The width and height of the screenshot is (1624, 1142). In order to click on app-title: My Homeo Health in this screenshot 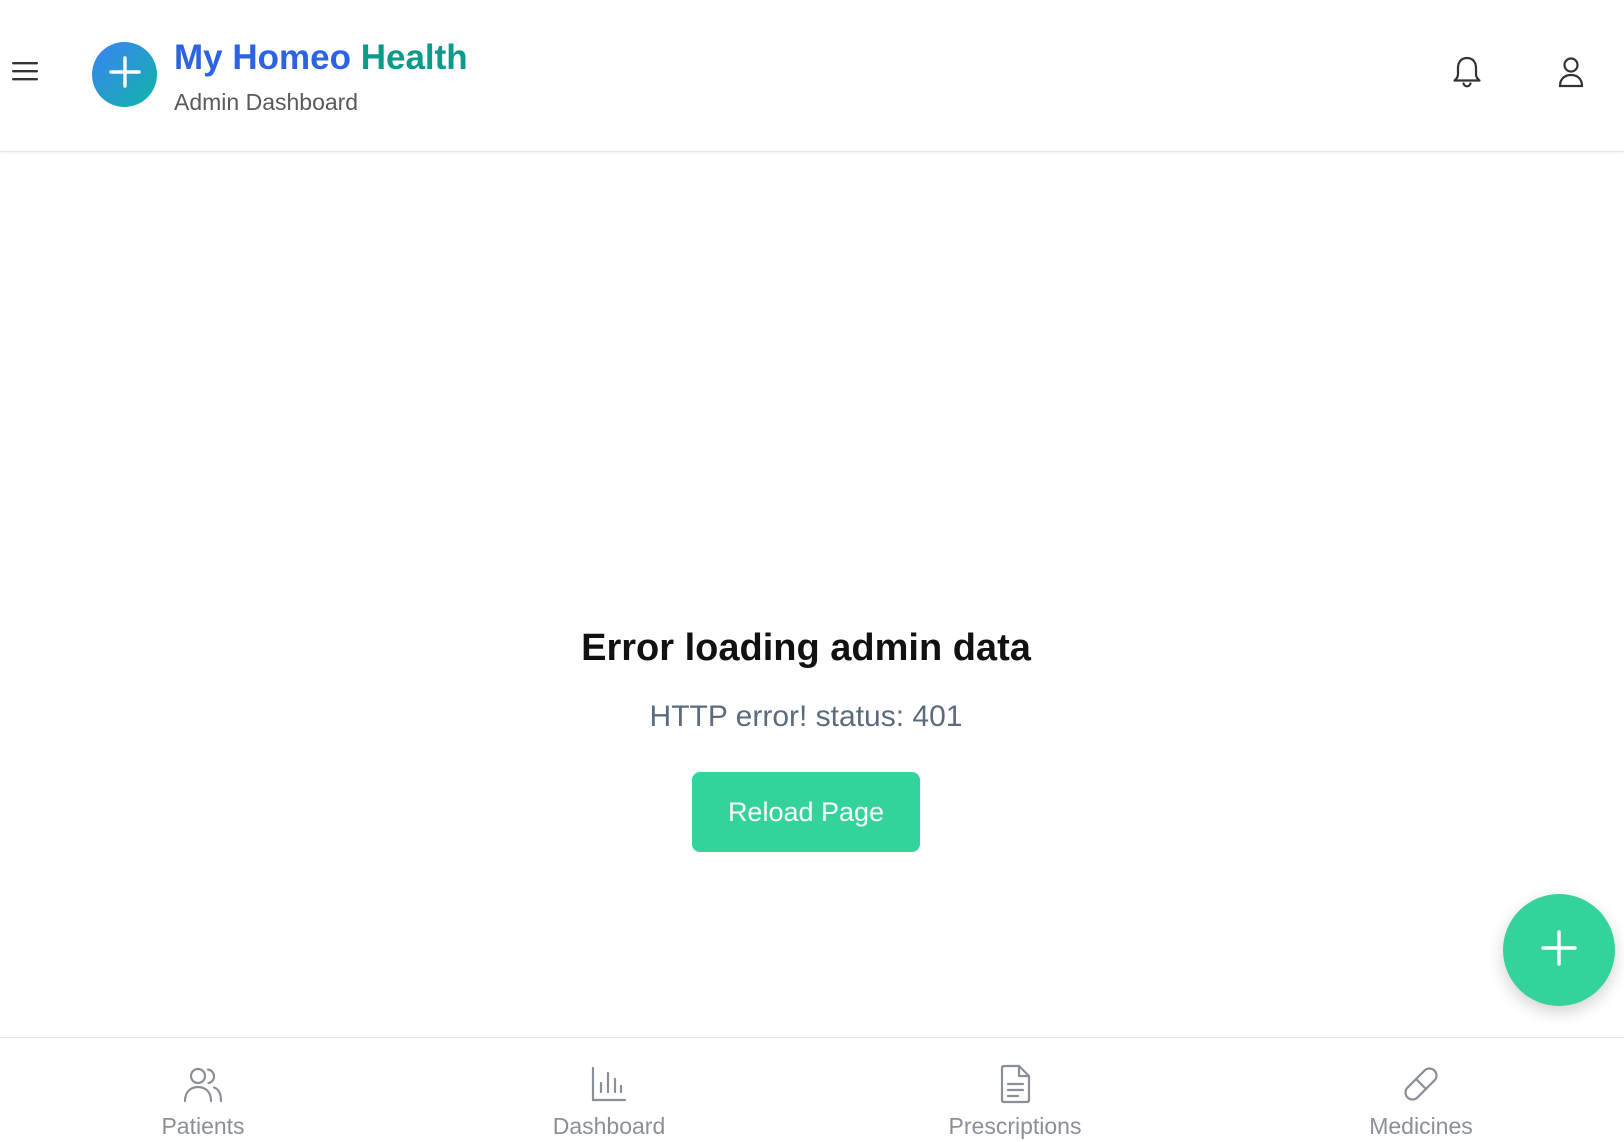, I will do `click(321, 58)`.